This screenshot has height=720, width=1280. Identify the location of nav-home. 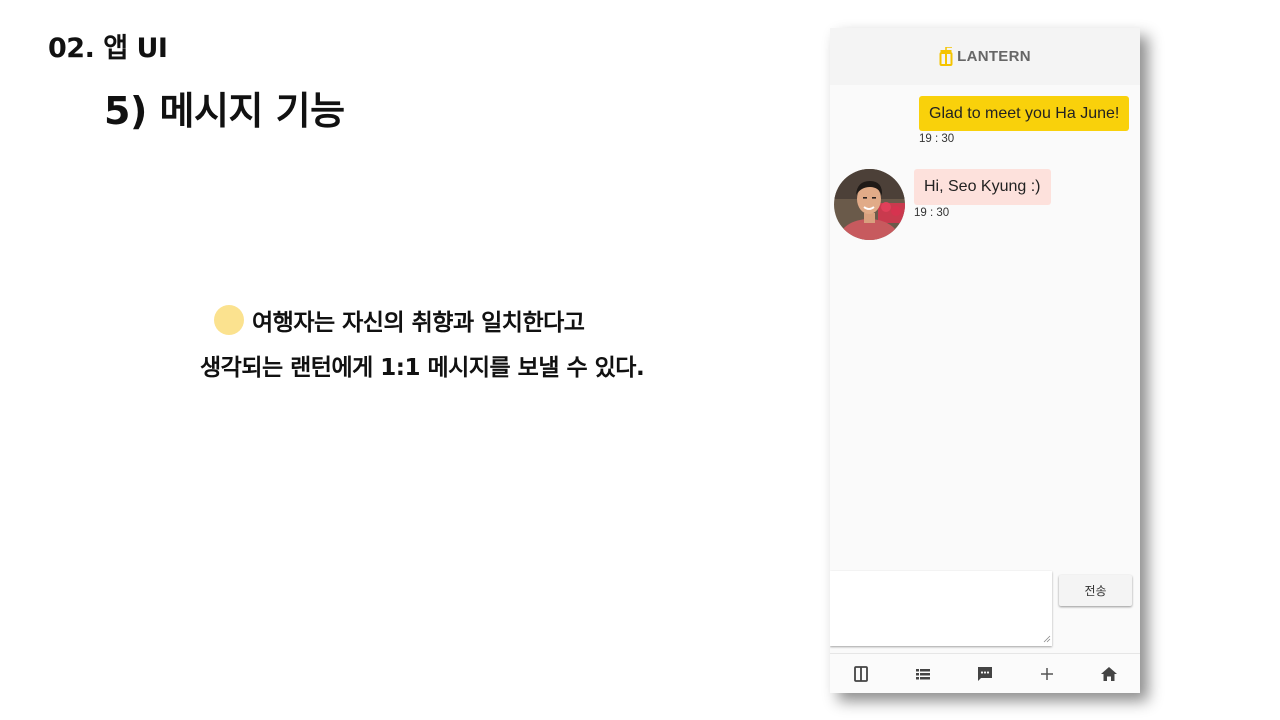
(1109, 674).